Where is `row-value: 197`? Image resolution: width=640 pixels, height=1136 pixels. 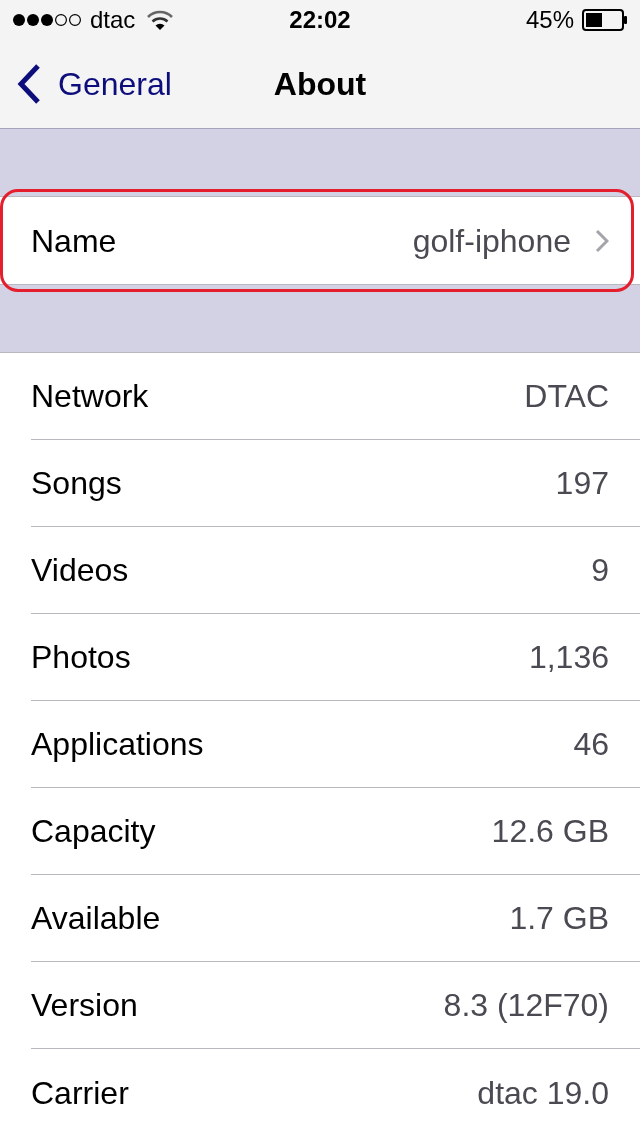
row-value: 197 is located at coordinates (582, 483).